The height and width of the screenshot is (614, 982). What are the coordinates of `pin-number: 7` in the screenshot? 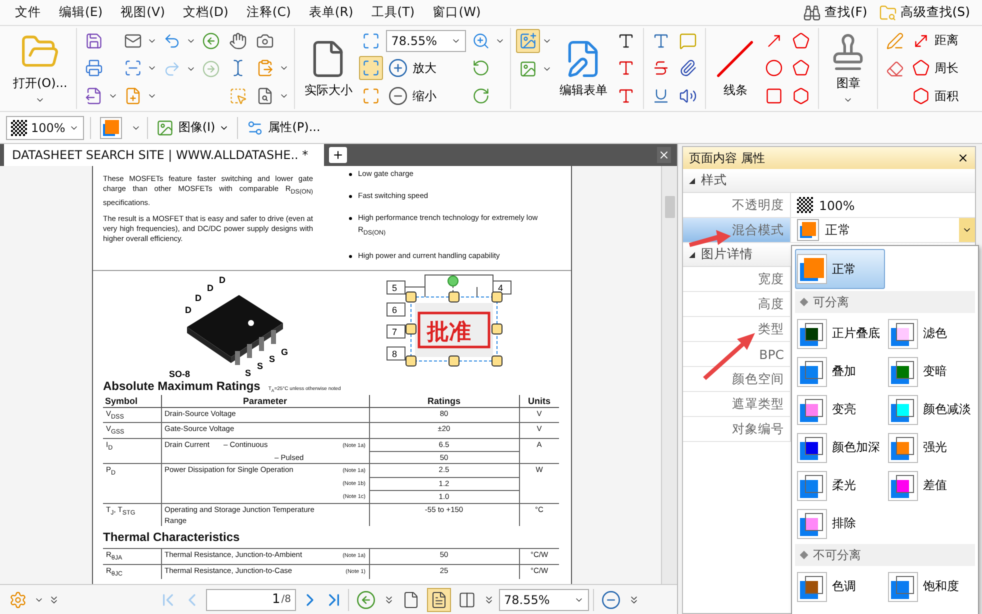 It's located at (396, 331).